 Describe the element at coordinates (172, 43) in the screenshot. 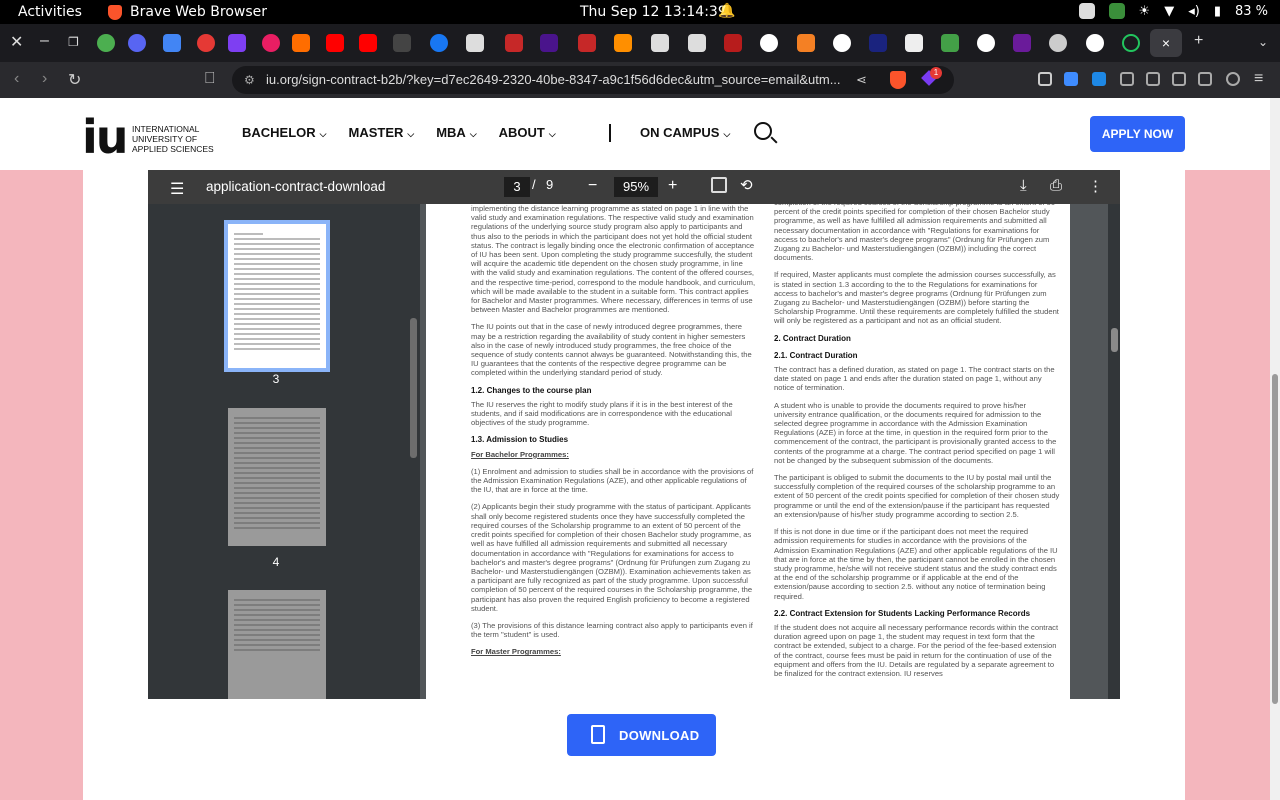

I see `tab-favicon-docs` at that location.